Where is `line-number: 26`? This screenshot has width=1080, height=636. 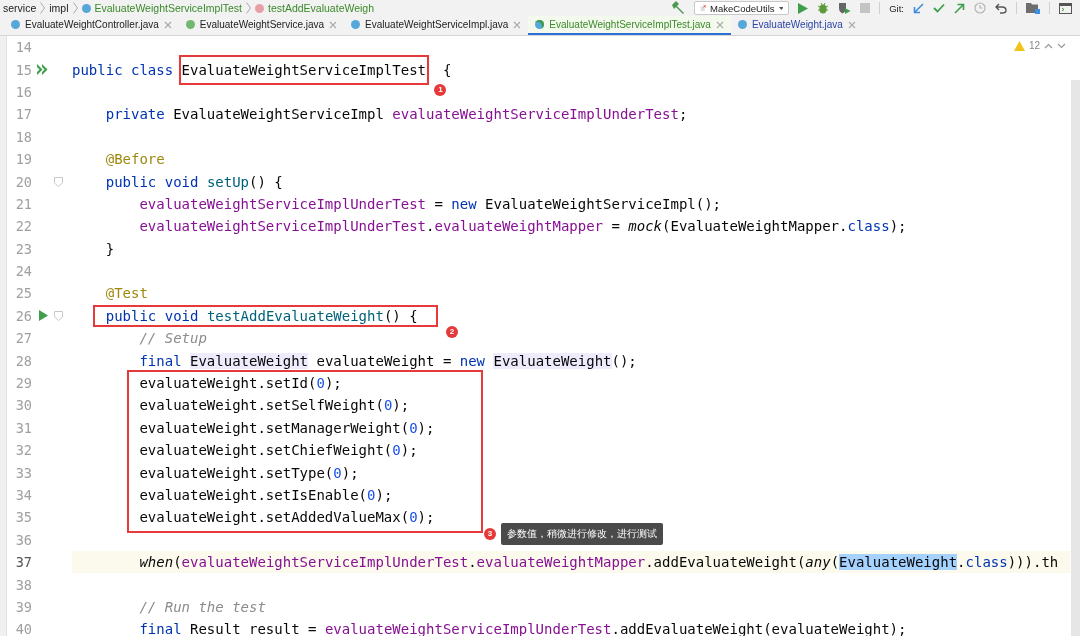 line-number: 26 is located at coordinates (23, 315).